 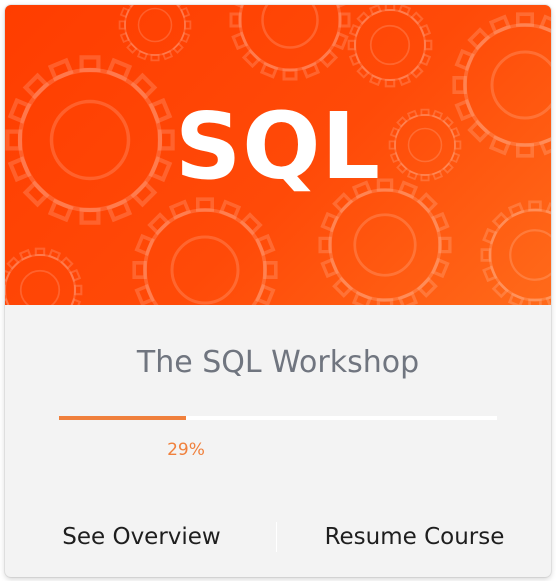 What do you see at coordinates (186, 450) in the screenshot?
I see `progress-percent: 29%` at bounding box center [186, 450].